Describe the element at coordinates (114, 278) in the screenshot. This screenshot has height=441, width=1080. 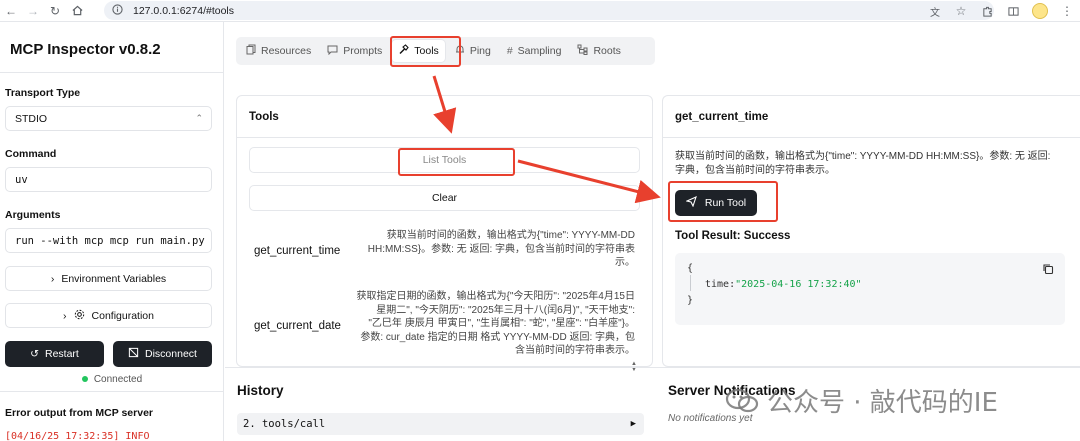
I see `env-variables-label: Environment Variables` at that location.